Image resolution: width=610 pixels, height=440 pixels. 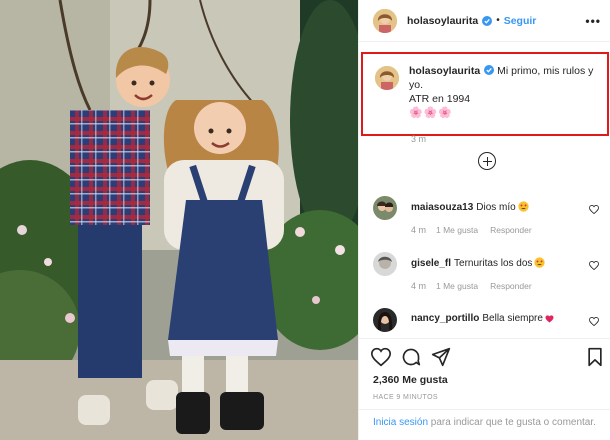 I want to click on comment-bubble-icon, so click(x=411, y=357).